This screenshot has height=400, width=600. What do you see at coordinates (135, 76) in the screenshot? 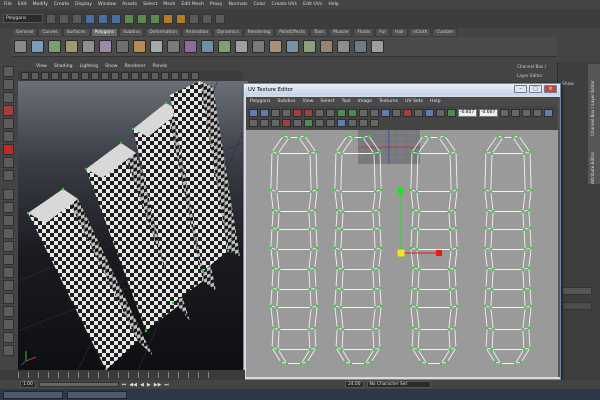
I see `smooth-shade-icon` at bounding box center [135, 76].